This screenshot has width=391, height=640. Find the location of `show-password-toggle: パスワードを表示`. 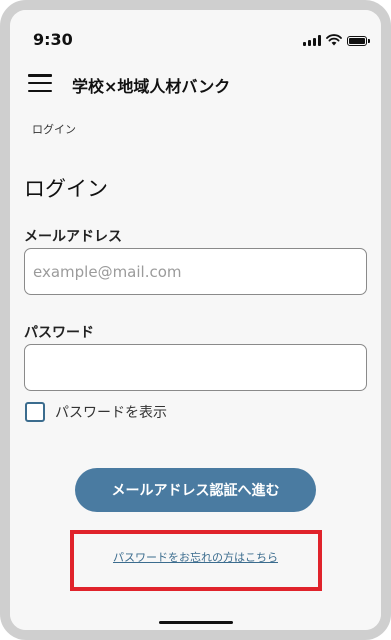

show-password-toggle: パスワードを表示 is located at coordinates (96, 412).